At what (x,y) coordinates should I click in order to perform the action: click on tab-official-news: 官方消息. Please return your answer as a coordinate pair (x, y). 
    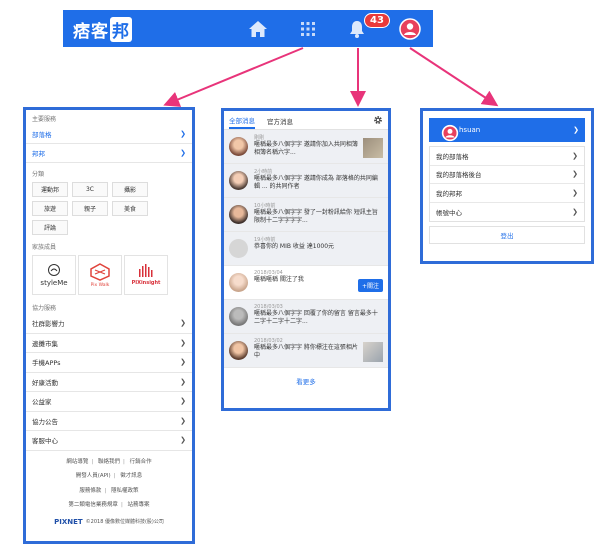
    Looking at the image, I should click on (280, 120).